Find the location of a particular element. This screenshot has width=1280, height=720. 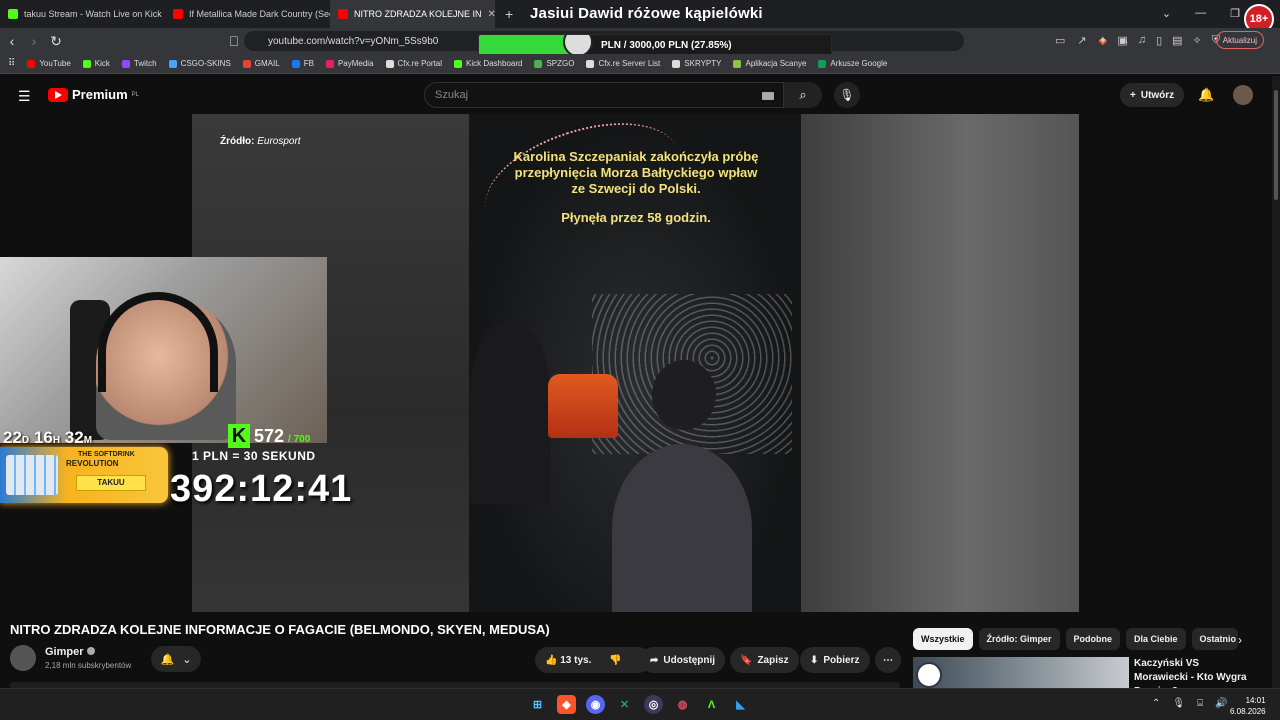

bookmark-label: FB is located at coordinates (308, 63).